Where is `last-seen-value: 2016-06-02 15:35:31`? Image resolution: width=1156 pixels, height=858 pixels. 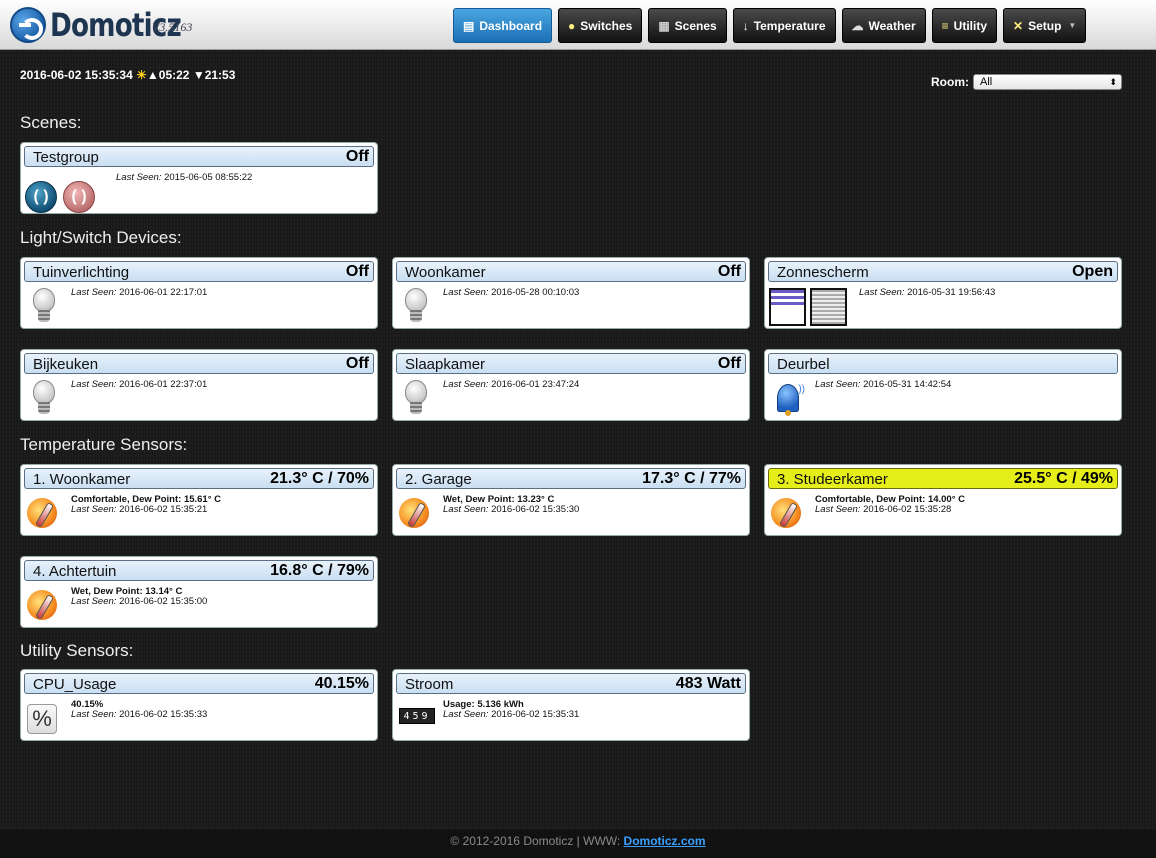 last-seen-value: 2016-06-02 15:35:31 is located at coordinates (535, 714).